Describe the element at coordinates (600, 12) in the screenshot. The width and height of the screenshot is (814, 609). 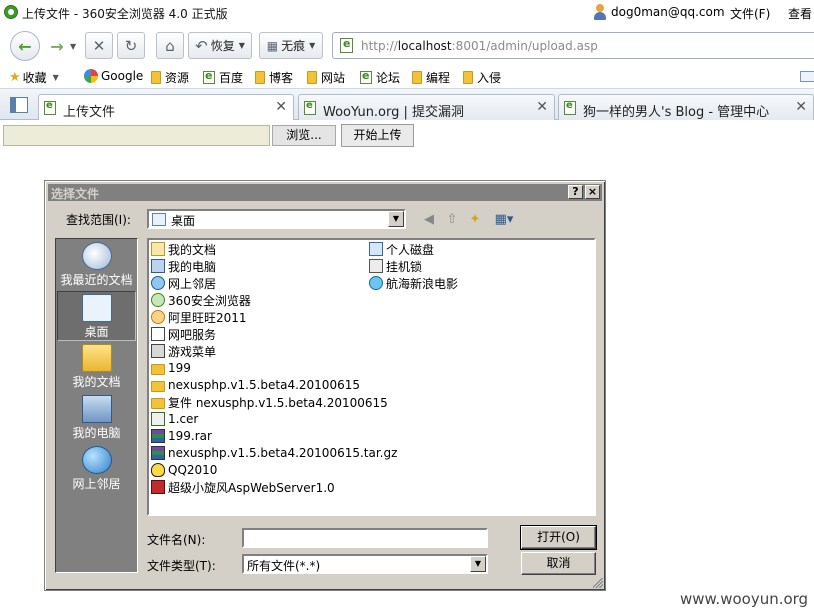
I see `user-icon` at that location.